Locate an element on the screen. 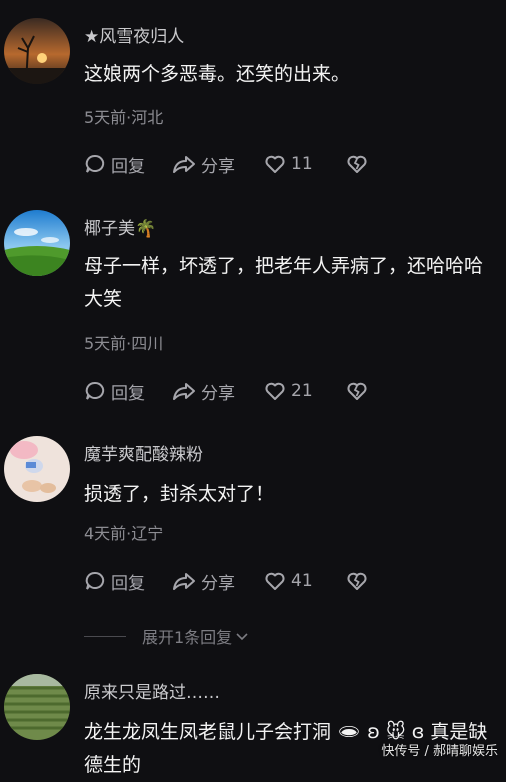 This screenshot has width=506, height=782. comment-actions: 回复 分享 11 is located at coordinates (226, 164).